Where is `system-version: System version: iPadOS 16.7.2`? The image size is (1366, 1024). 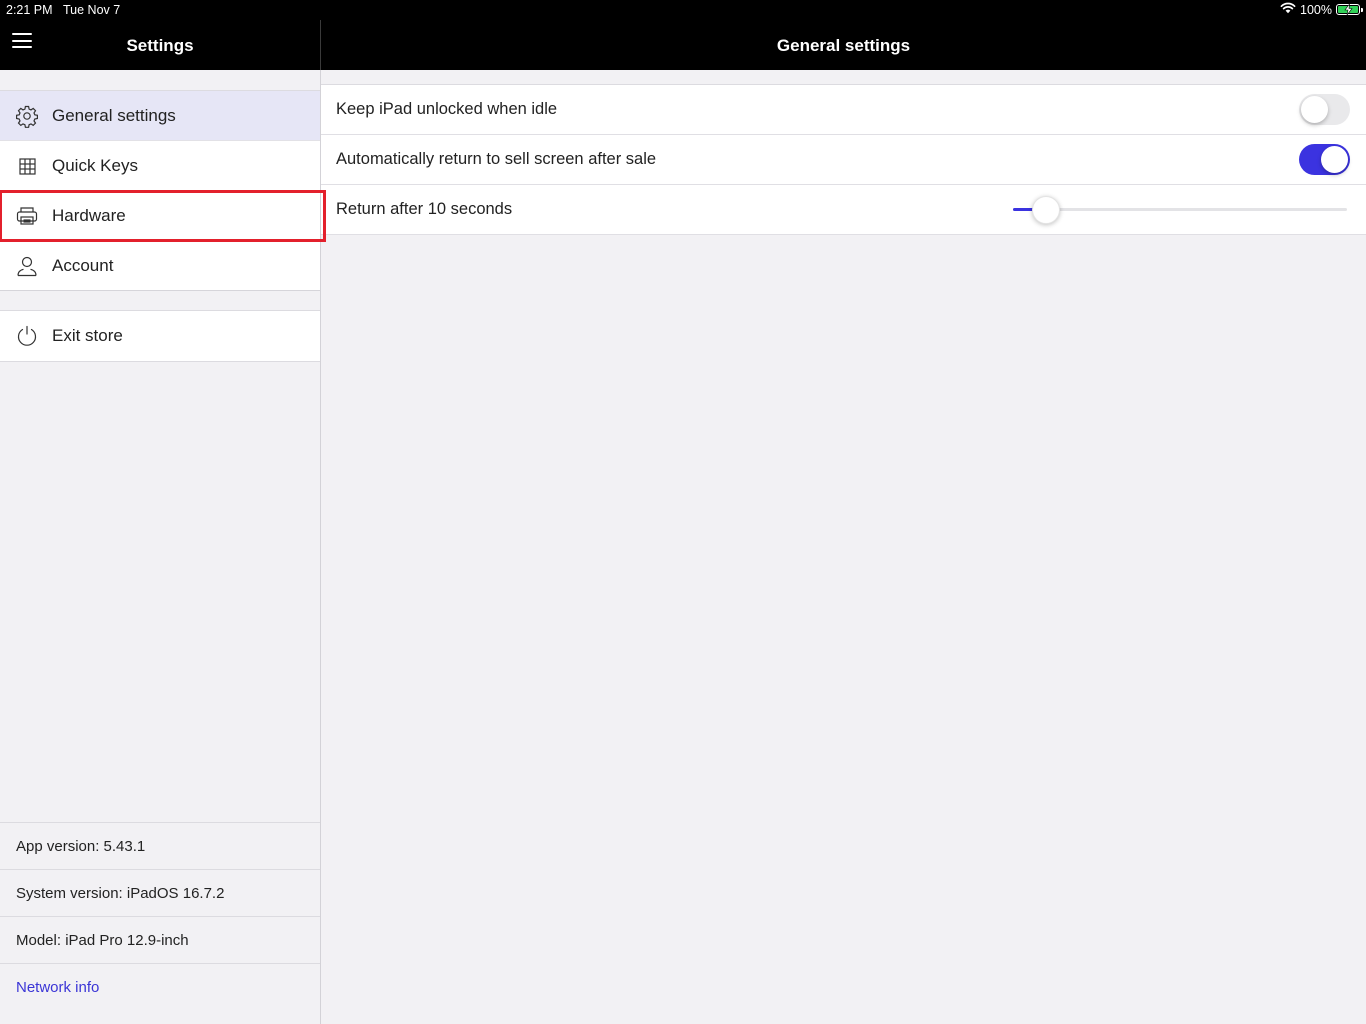
system-version: System version: iPadOS 16.7.2 is located at coordinates (160, 892).